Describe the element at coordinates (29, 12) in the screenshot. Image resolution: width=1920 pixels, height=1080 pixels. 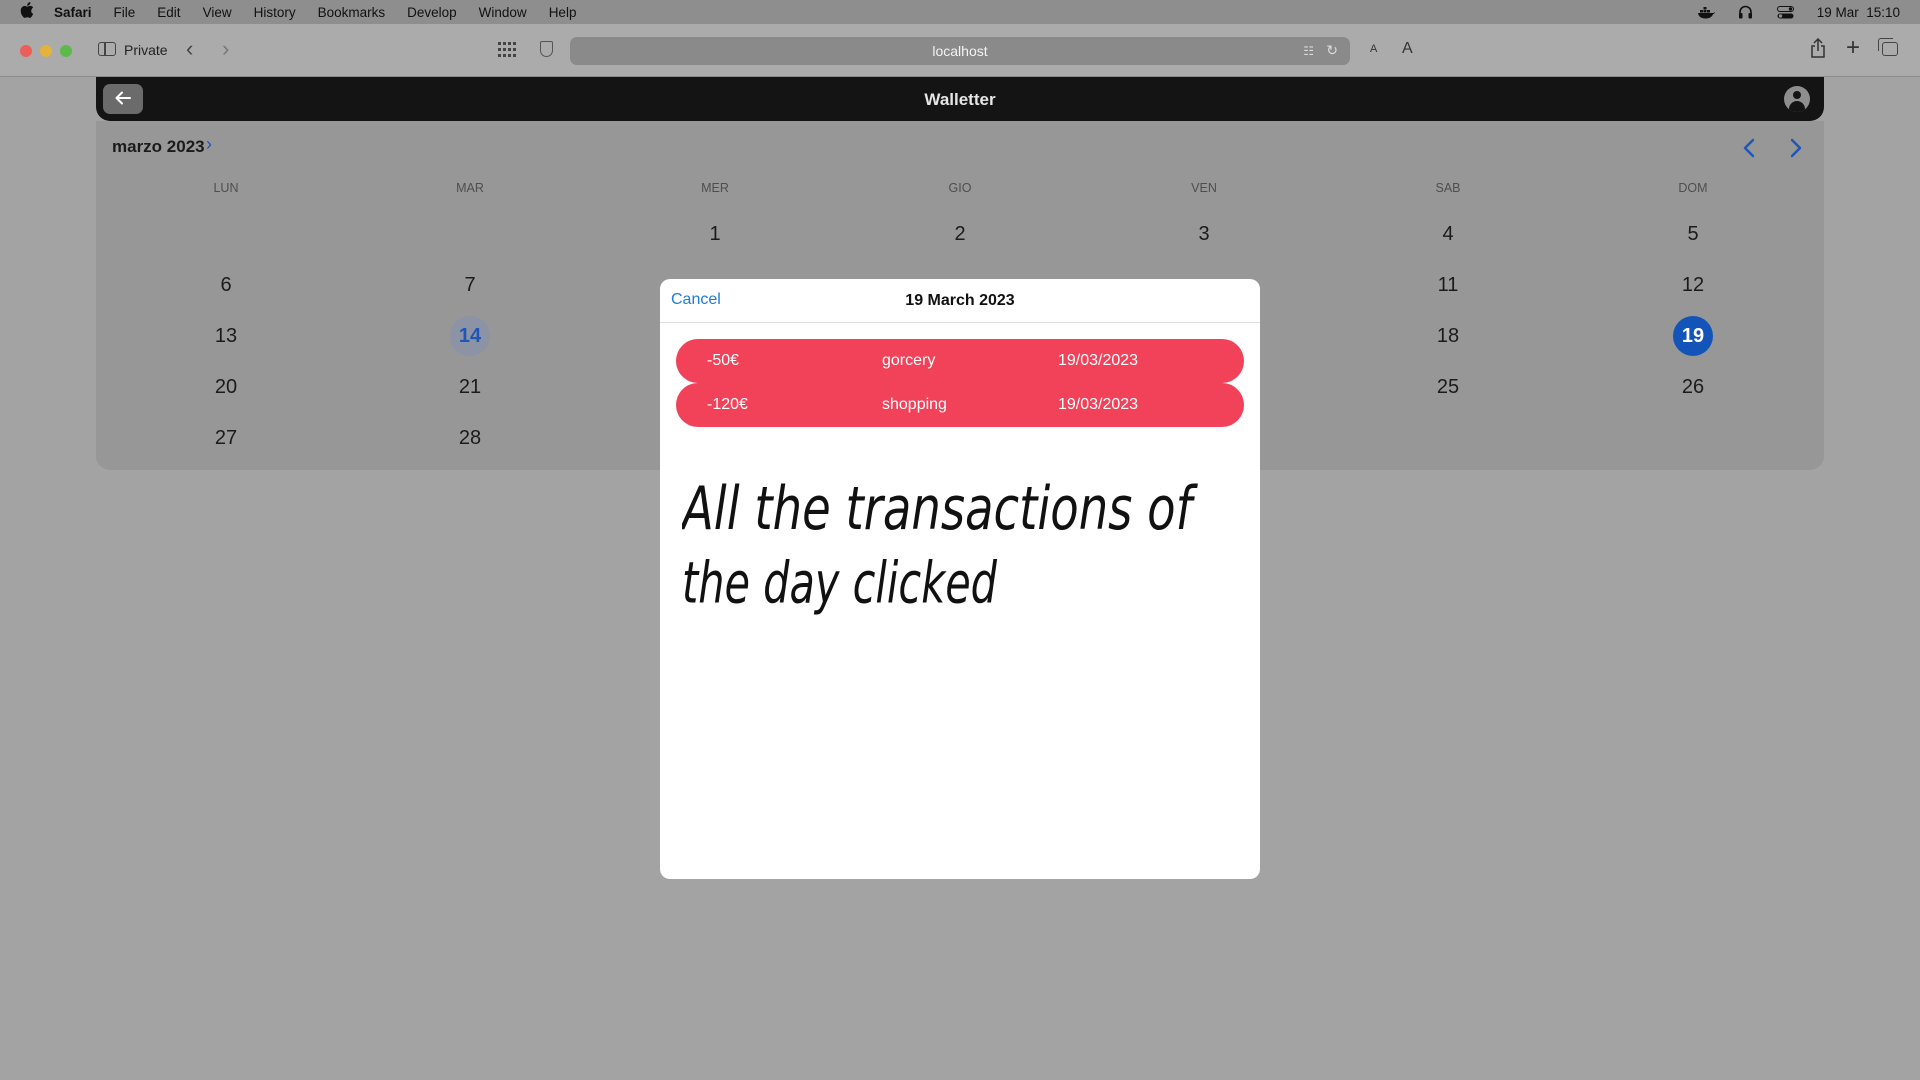
I see `apple-icon` at that location.